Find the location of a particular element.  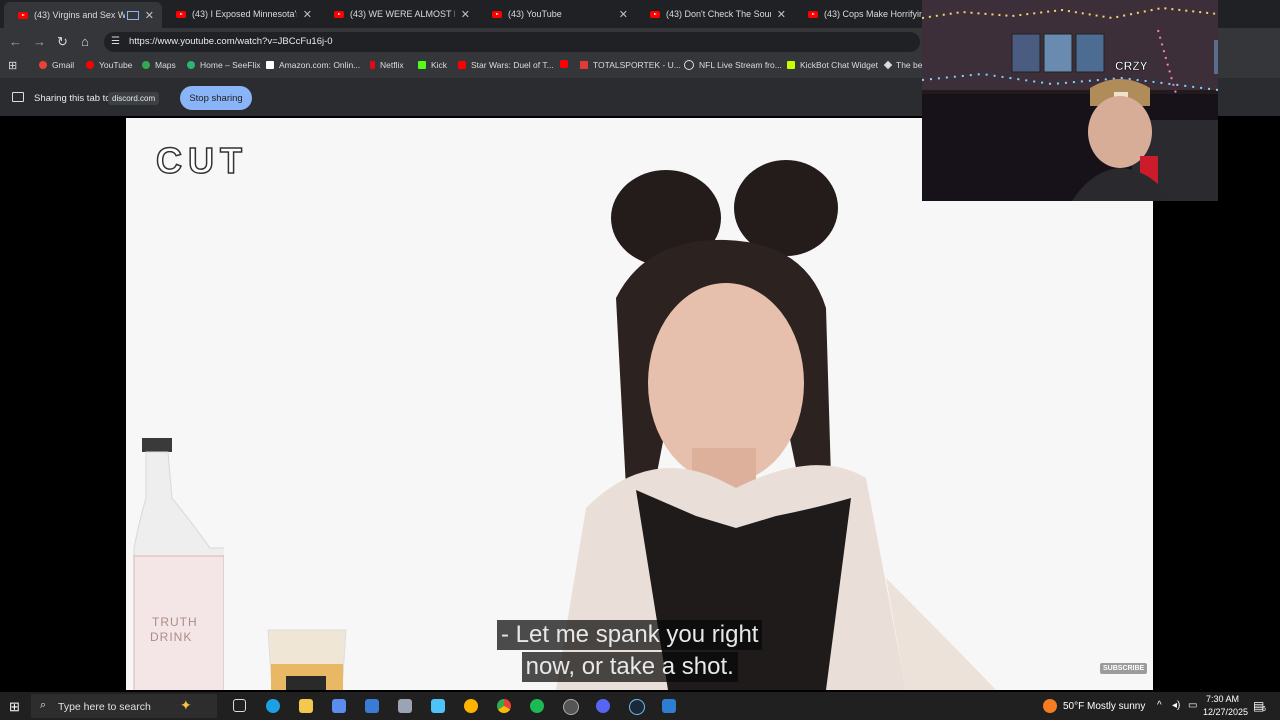

edge-icon is located at coordinates (273, 706).